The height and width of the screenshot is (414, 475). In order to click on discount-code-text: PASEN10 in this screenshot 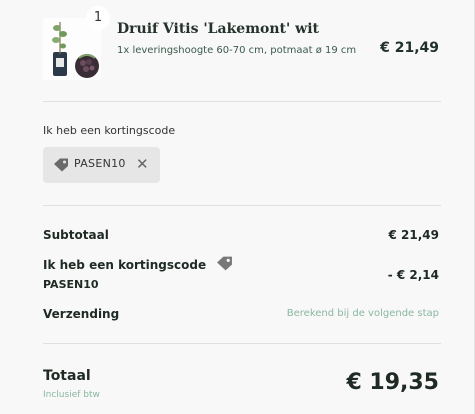, I will do `click(100, 163)`.